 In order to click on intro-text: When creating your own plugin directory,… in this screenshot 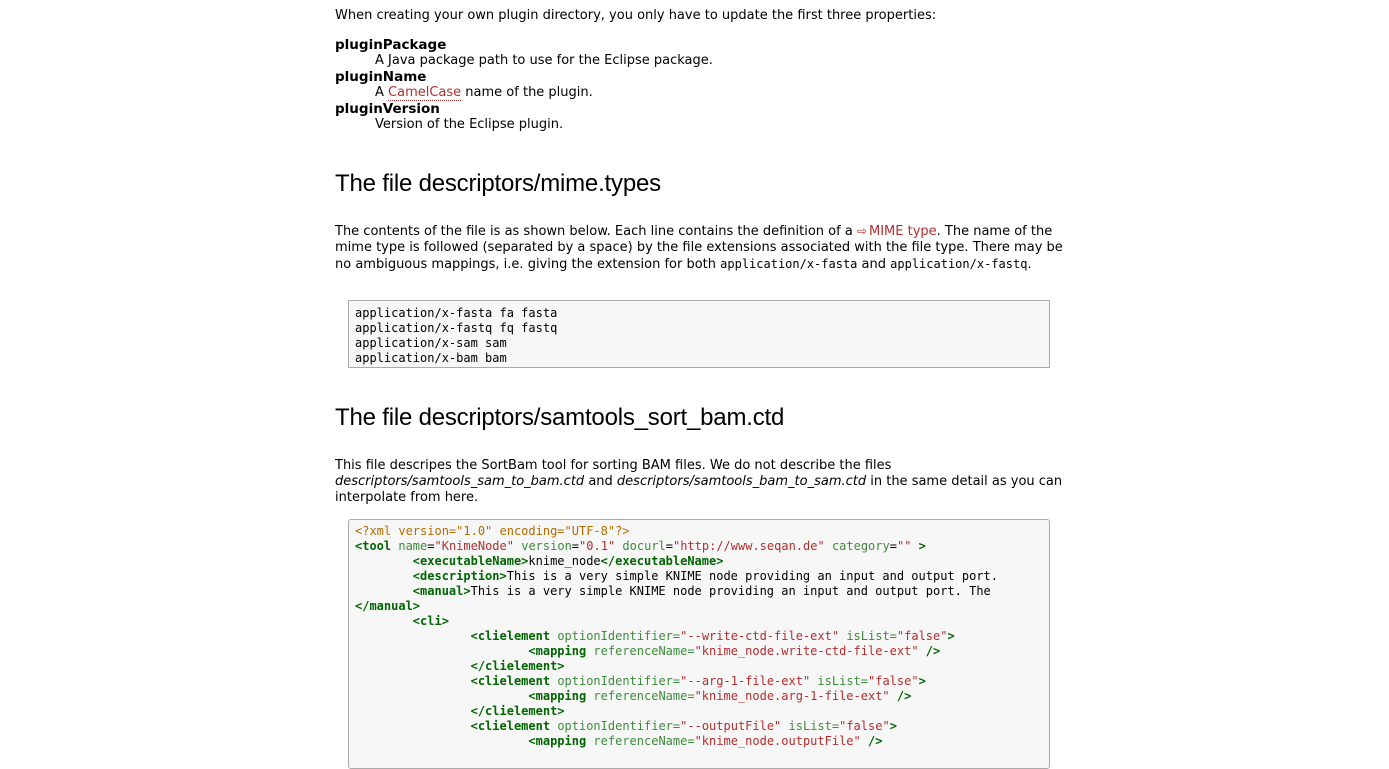, I will do `click(636, 15)`.